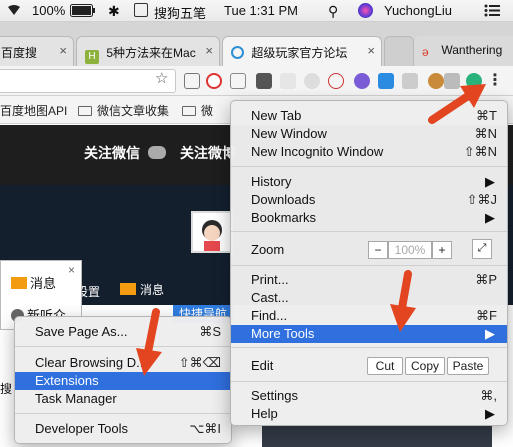  I want to click on new-tab-button, so click(399, 51).